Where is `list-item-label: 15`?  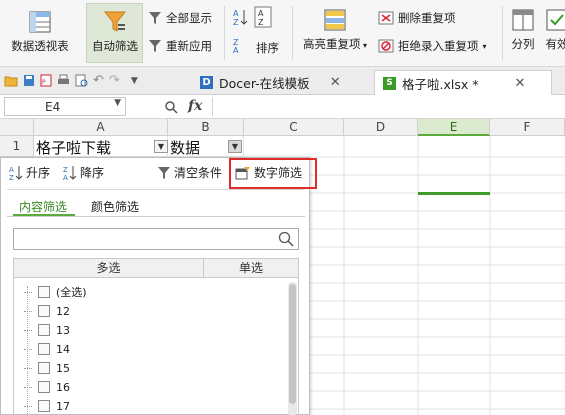
list-item-label: 15 is located at coordinates (63, 368).